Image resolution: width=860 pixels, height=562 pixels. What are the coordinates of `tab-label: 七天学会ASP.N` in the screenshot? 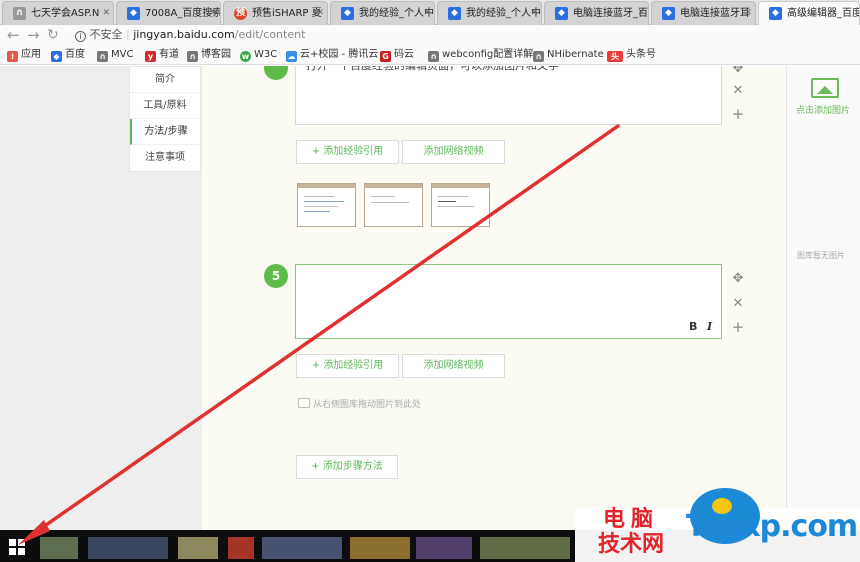 It's located at (65, 13).